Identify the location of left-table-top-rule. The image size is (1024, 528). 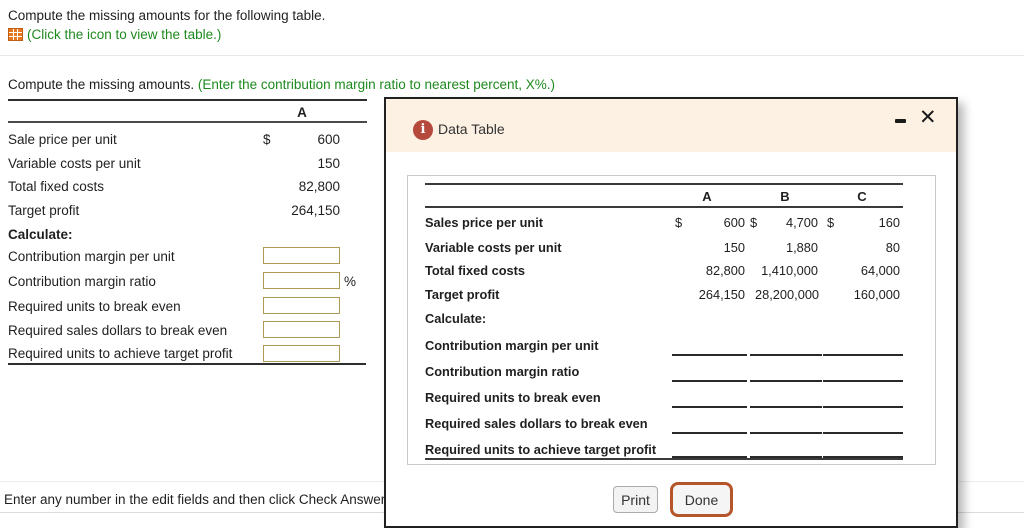
(187, 100).